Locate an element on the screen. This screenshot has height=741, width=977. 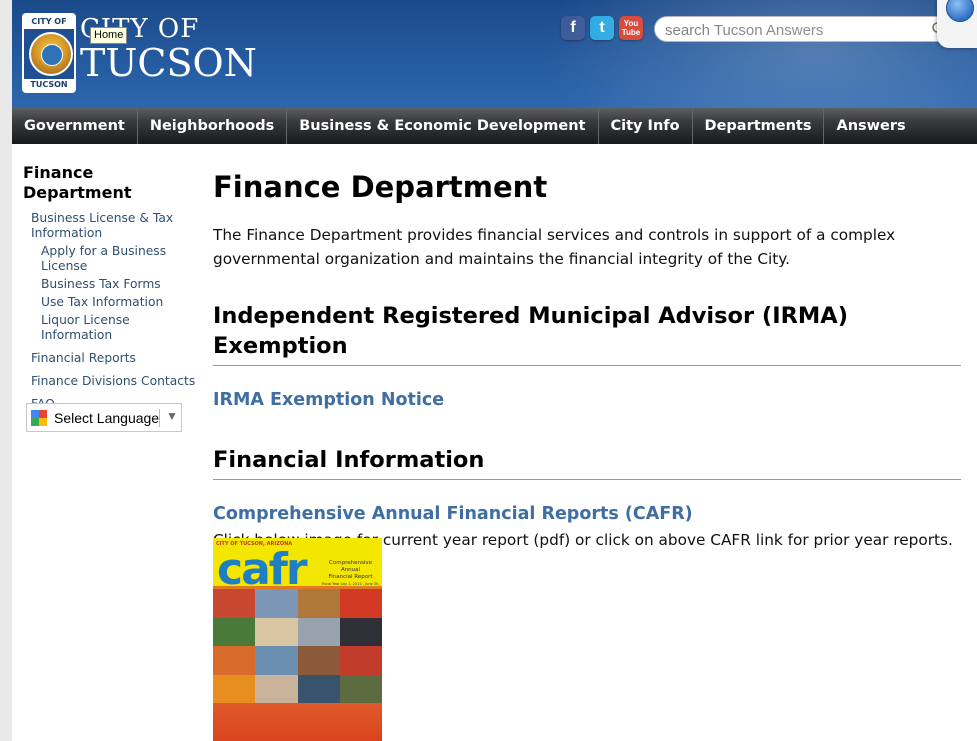
sidebar-item-division-contacts: Finance Divisions Contacts is located at coordinates (114, 381).